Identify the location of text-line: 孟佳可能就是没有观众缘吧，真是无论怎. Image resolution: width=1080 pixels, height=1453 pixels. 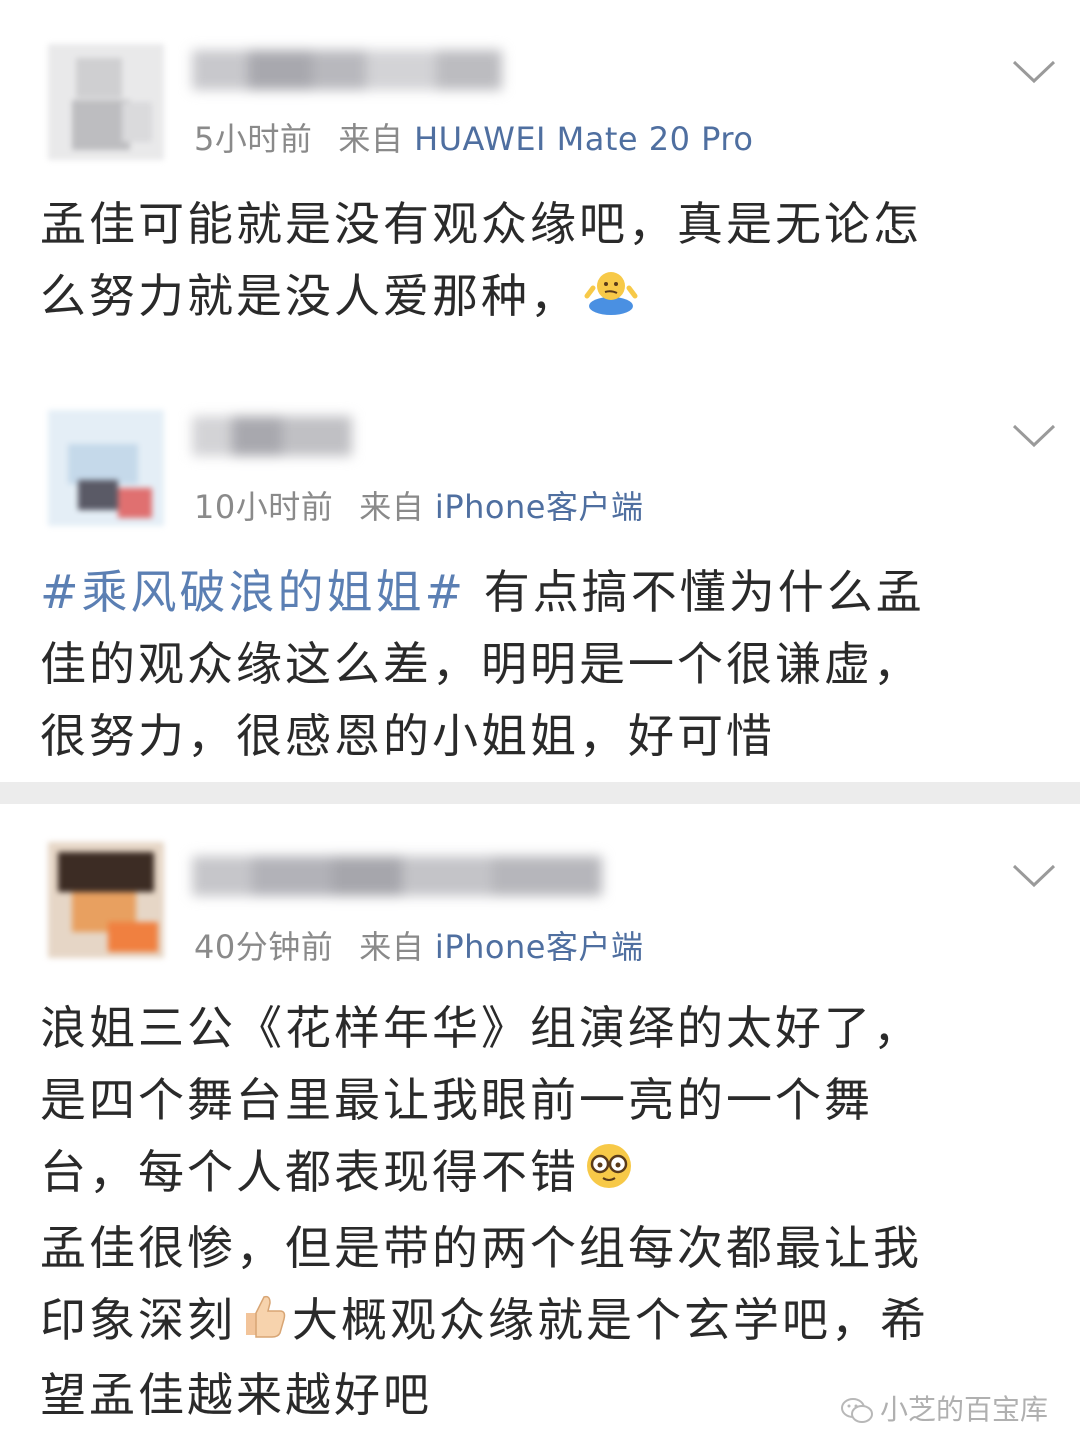
(481, 224).